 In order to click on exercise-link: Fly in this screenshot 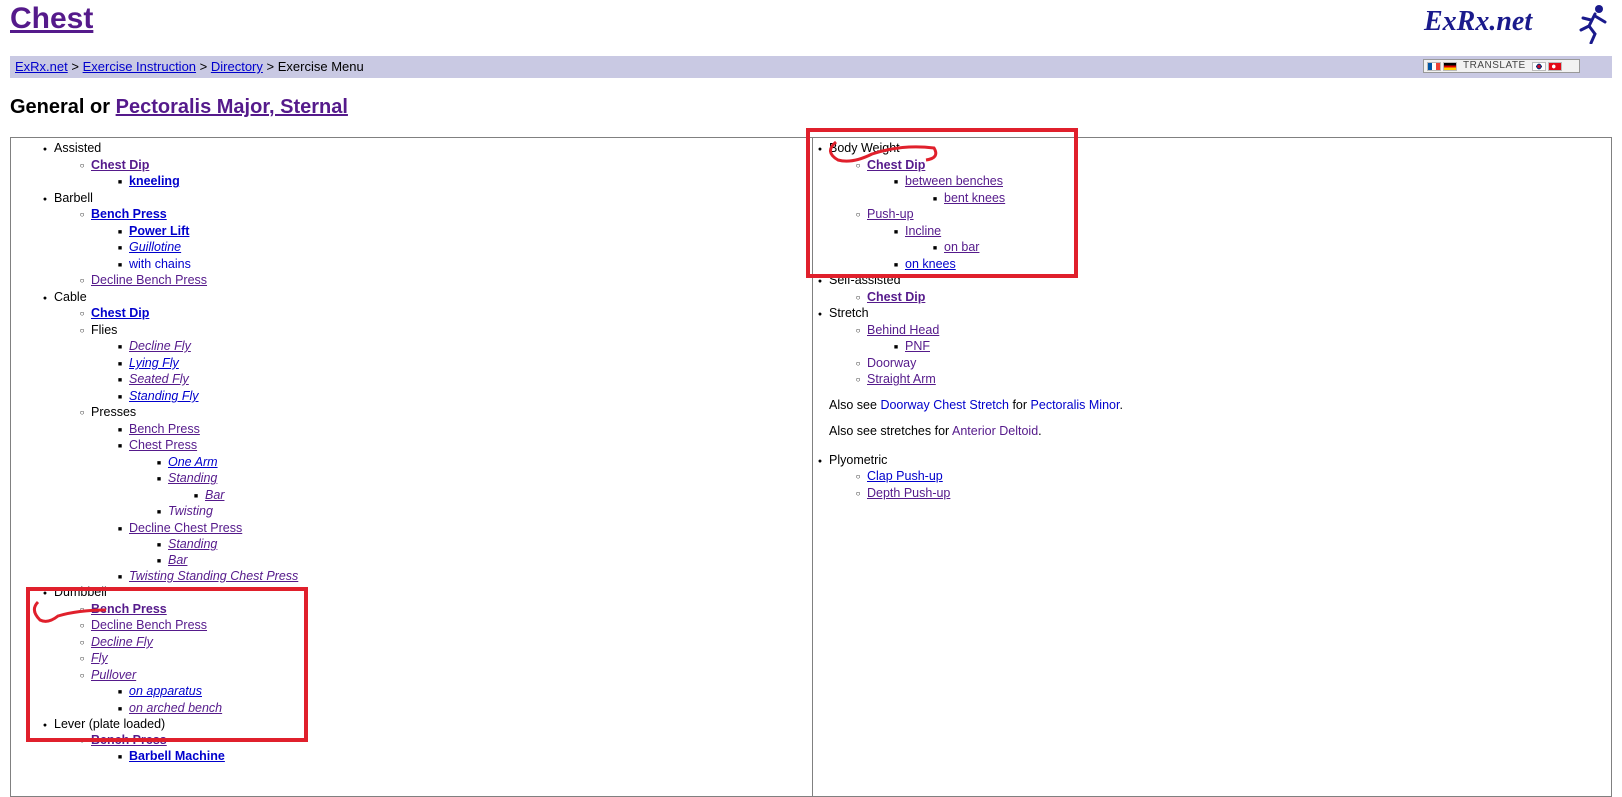, I will do `click(99, 658)`.